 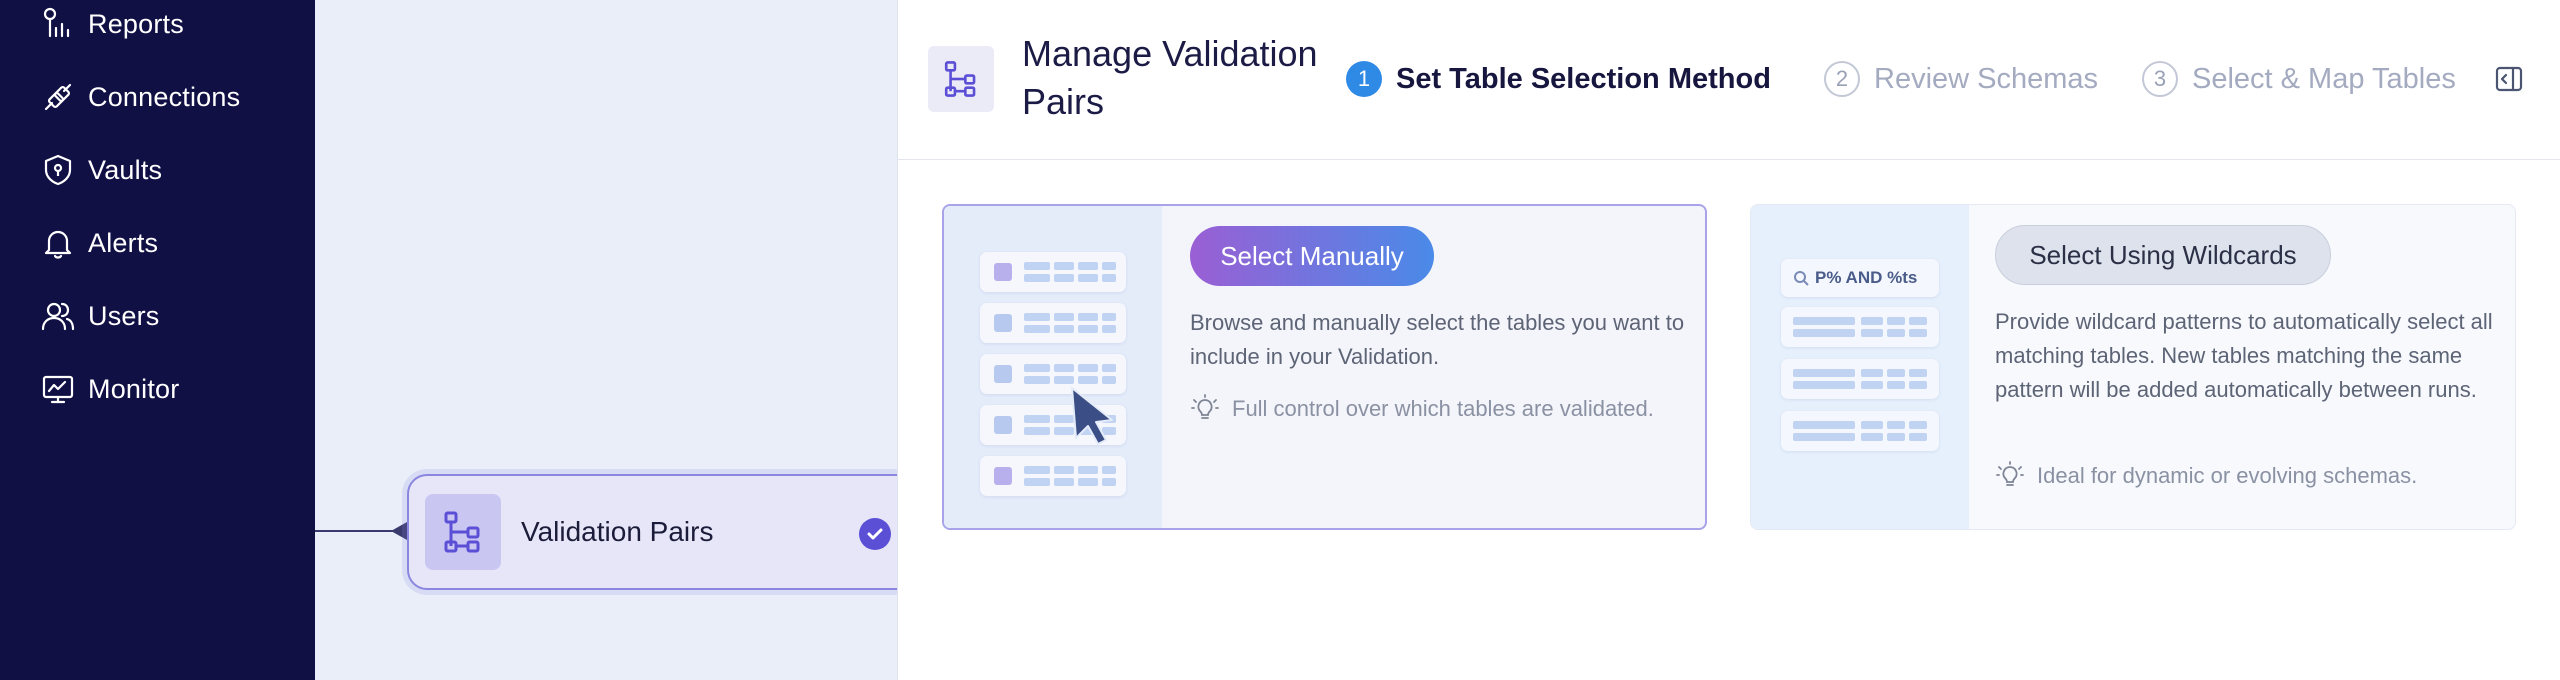 I want to click on validation-pairs-node: Validation Pairs, so click(x=652, y=532).